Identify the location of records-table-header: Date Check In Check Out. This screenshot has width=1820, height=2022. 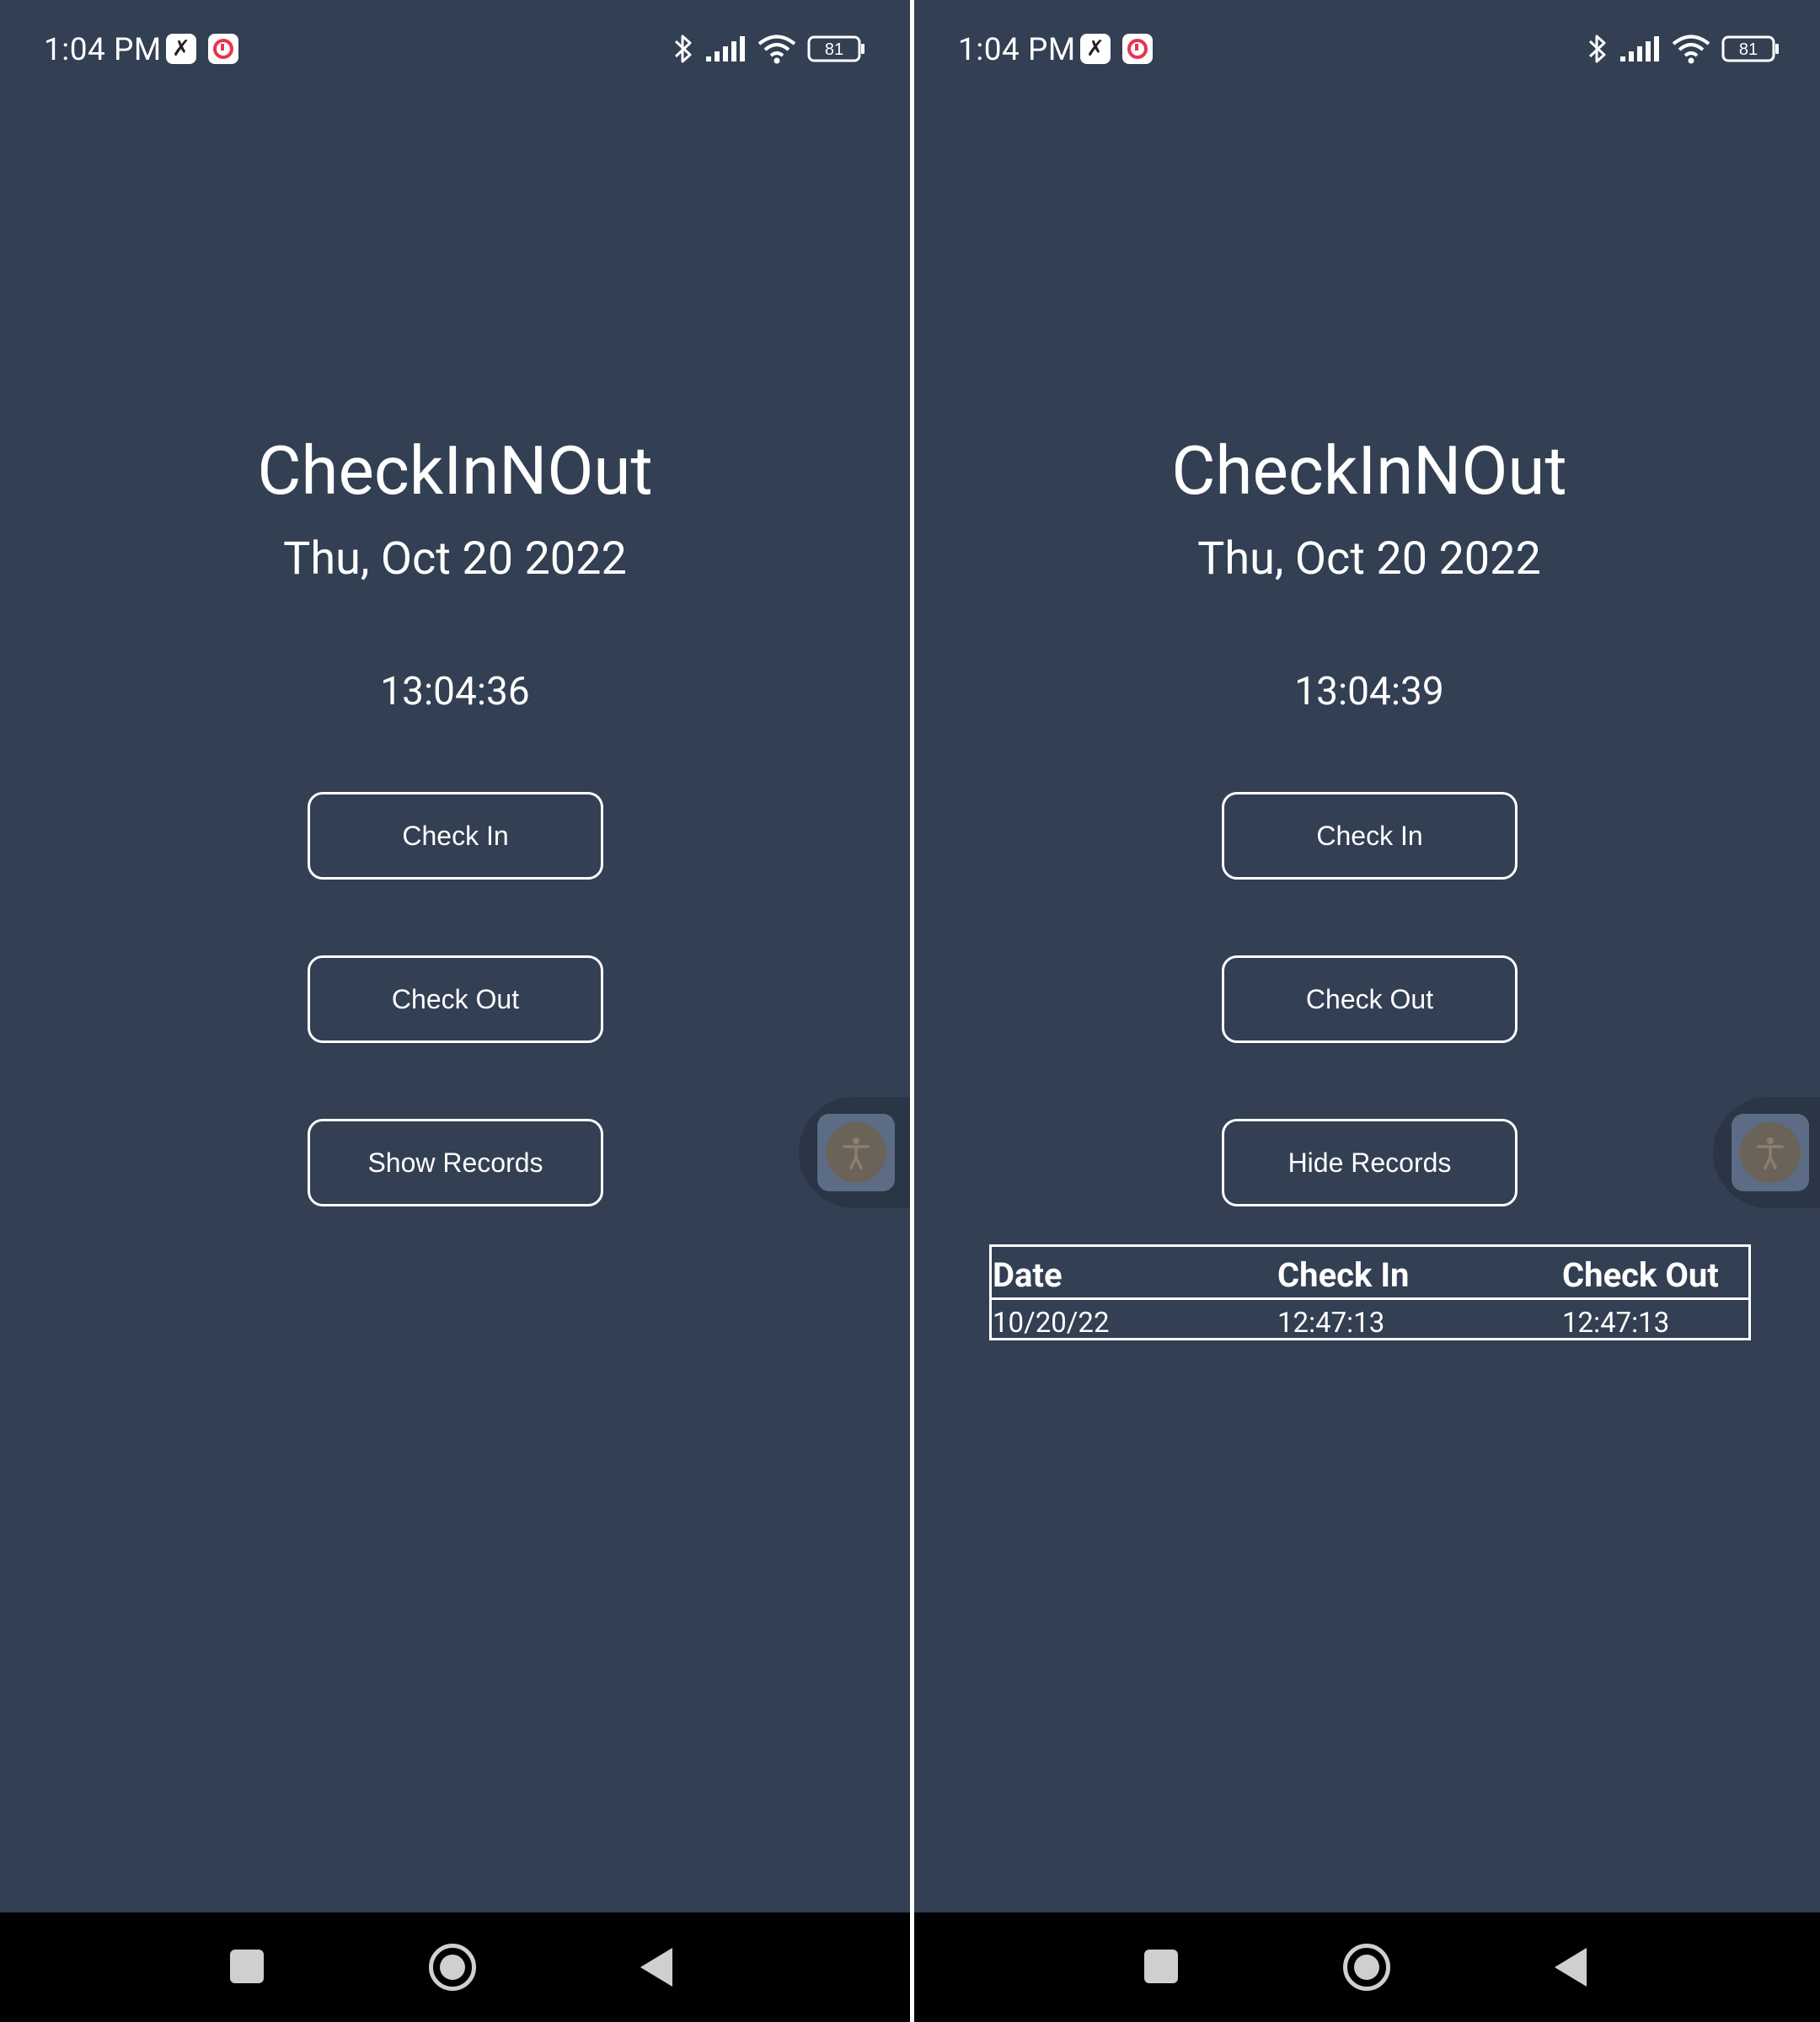
(1370, 1273).